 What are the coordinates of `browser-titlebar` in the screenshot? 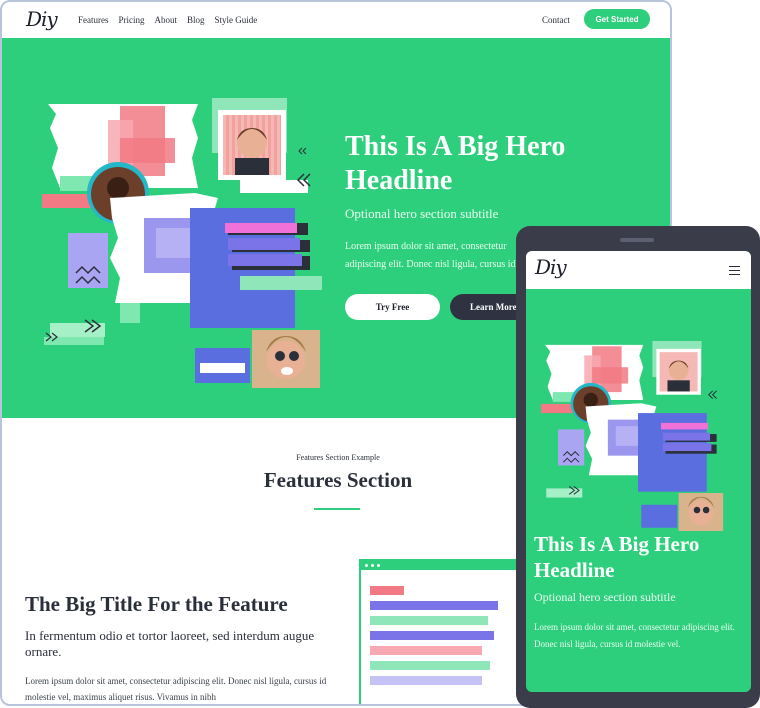 It's located at (451, 565).